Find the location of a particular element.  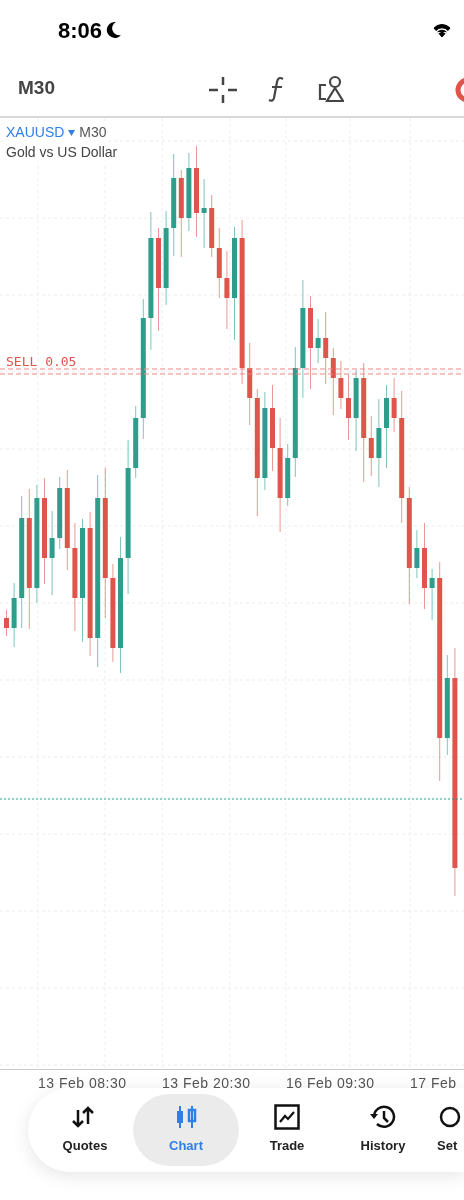

function-icon is located at coordinates (277, 89).